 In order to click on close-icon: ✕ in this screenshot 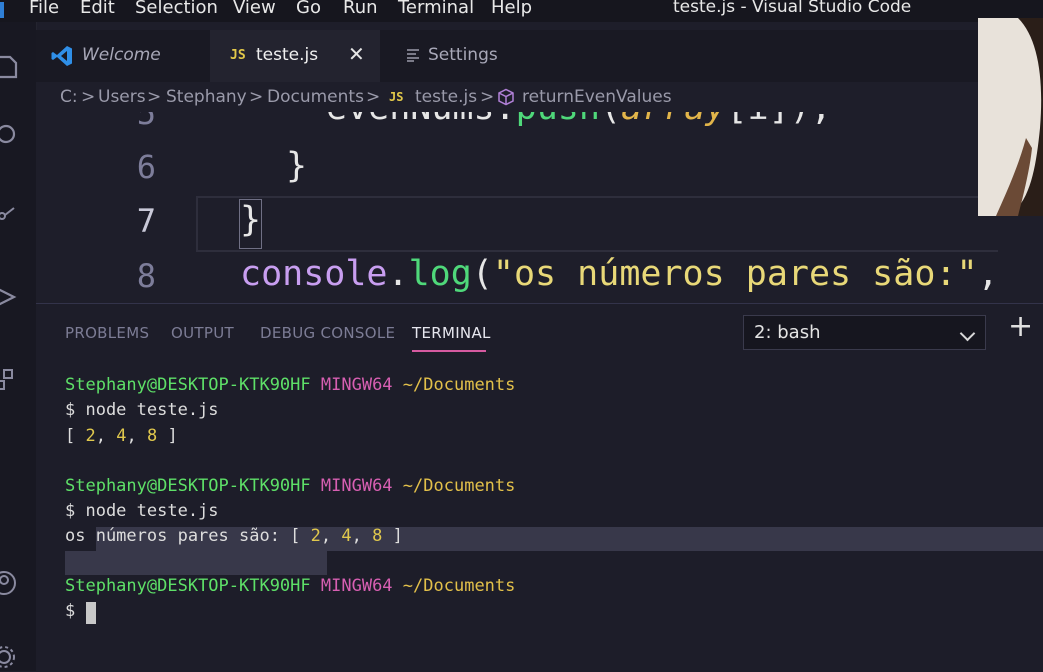, I will do `click(356, 54)`.